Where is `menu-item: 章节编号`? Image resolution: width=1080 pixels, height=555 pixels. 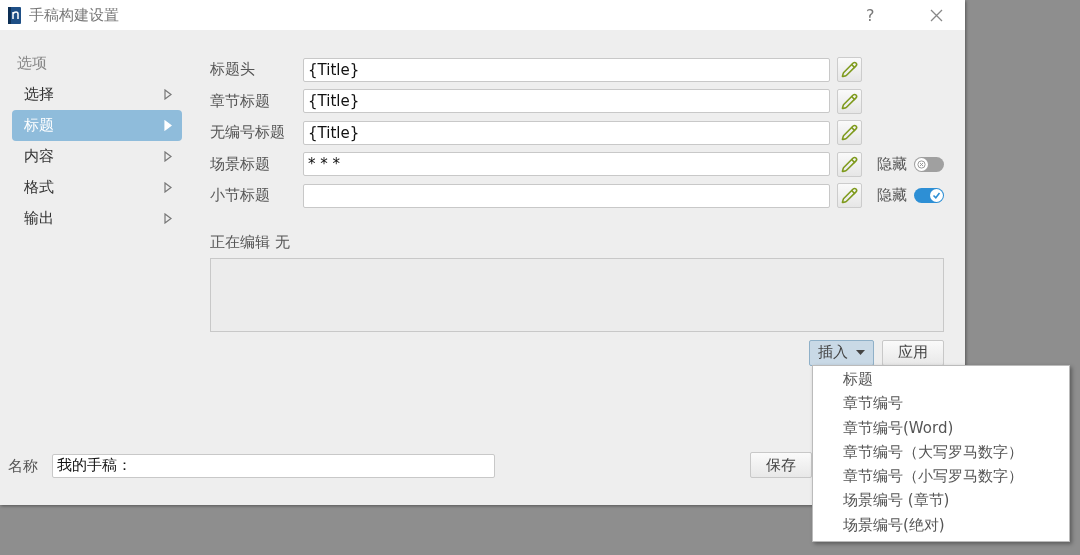 menu-item: 章节编号 is located at coordinates (941, 403).